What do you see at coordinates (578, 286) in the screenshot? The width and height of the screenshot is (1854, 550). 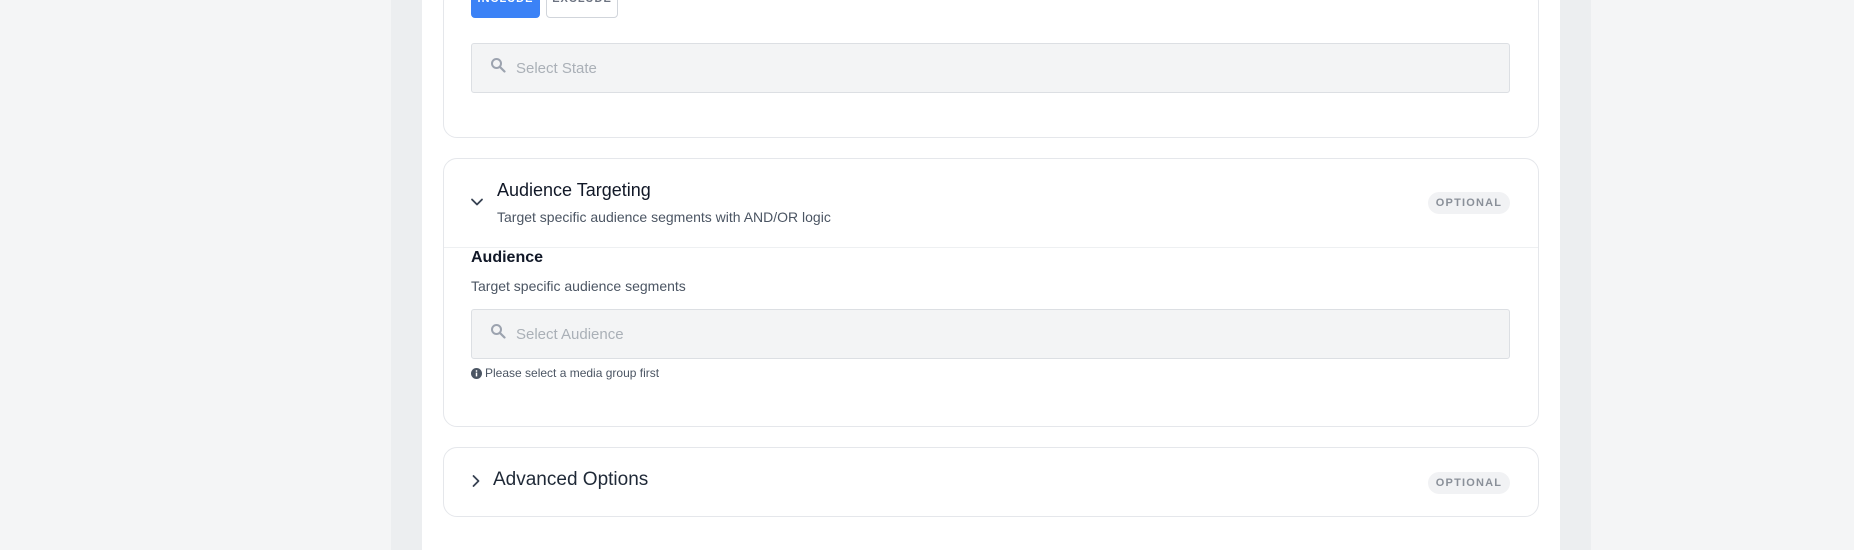 I see `audience-field-help: Target specific audience segments` at bounding box center [578, 286].